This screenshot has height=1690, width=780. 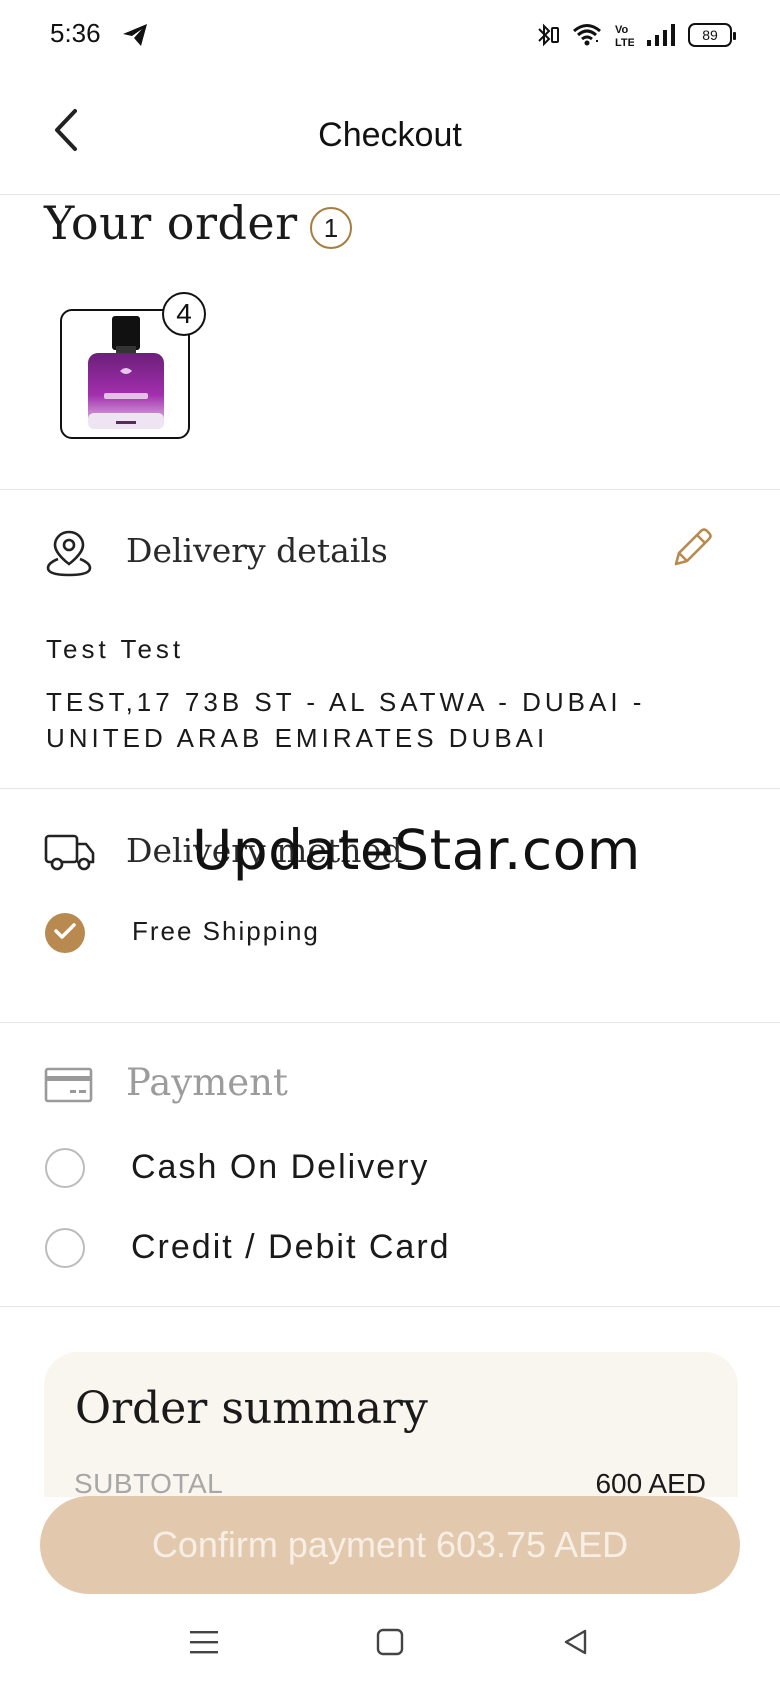 I want to click on delivery-details-title: Delivery details, so click(x=257, y=550).